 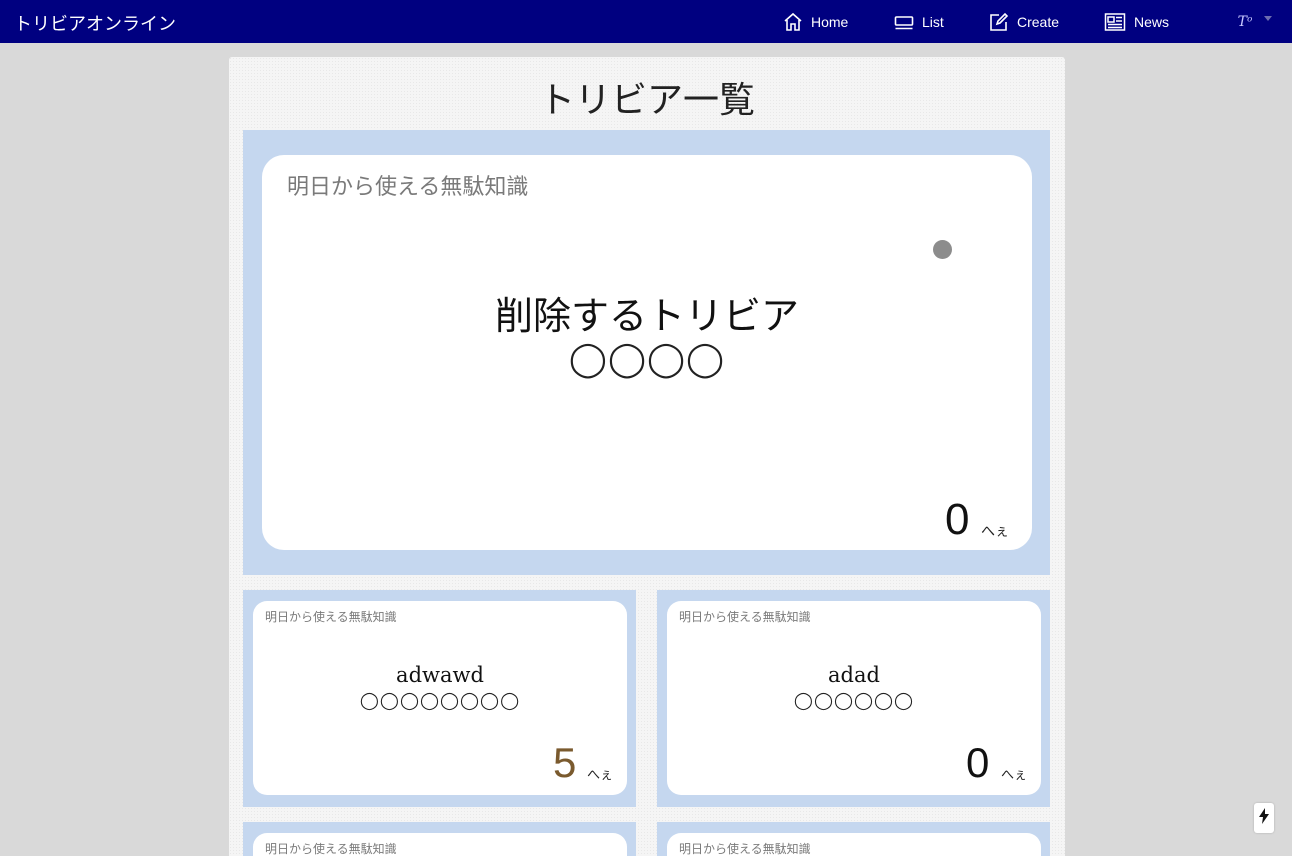 What do you see at coordinates (440, 675) in the screenshot?
I see `card-title: adwawd` at bounding box center [440, 675].